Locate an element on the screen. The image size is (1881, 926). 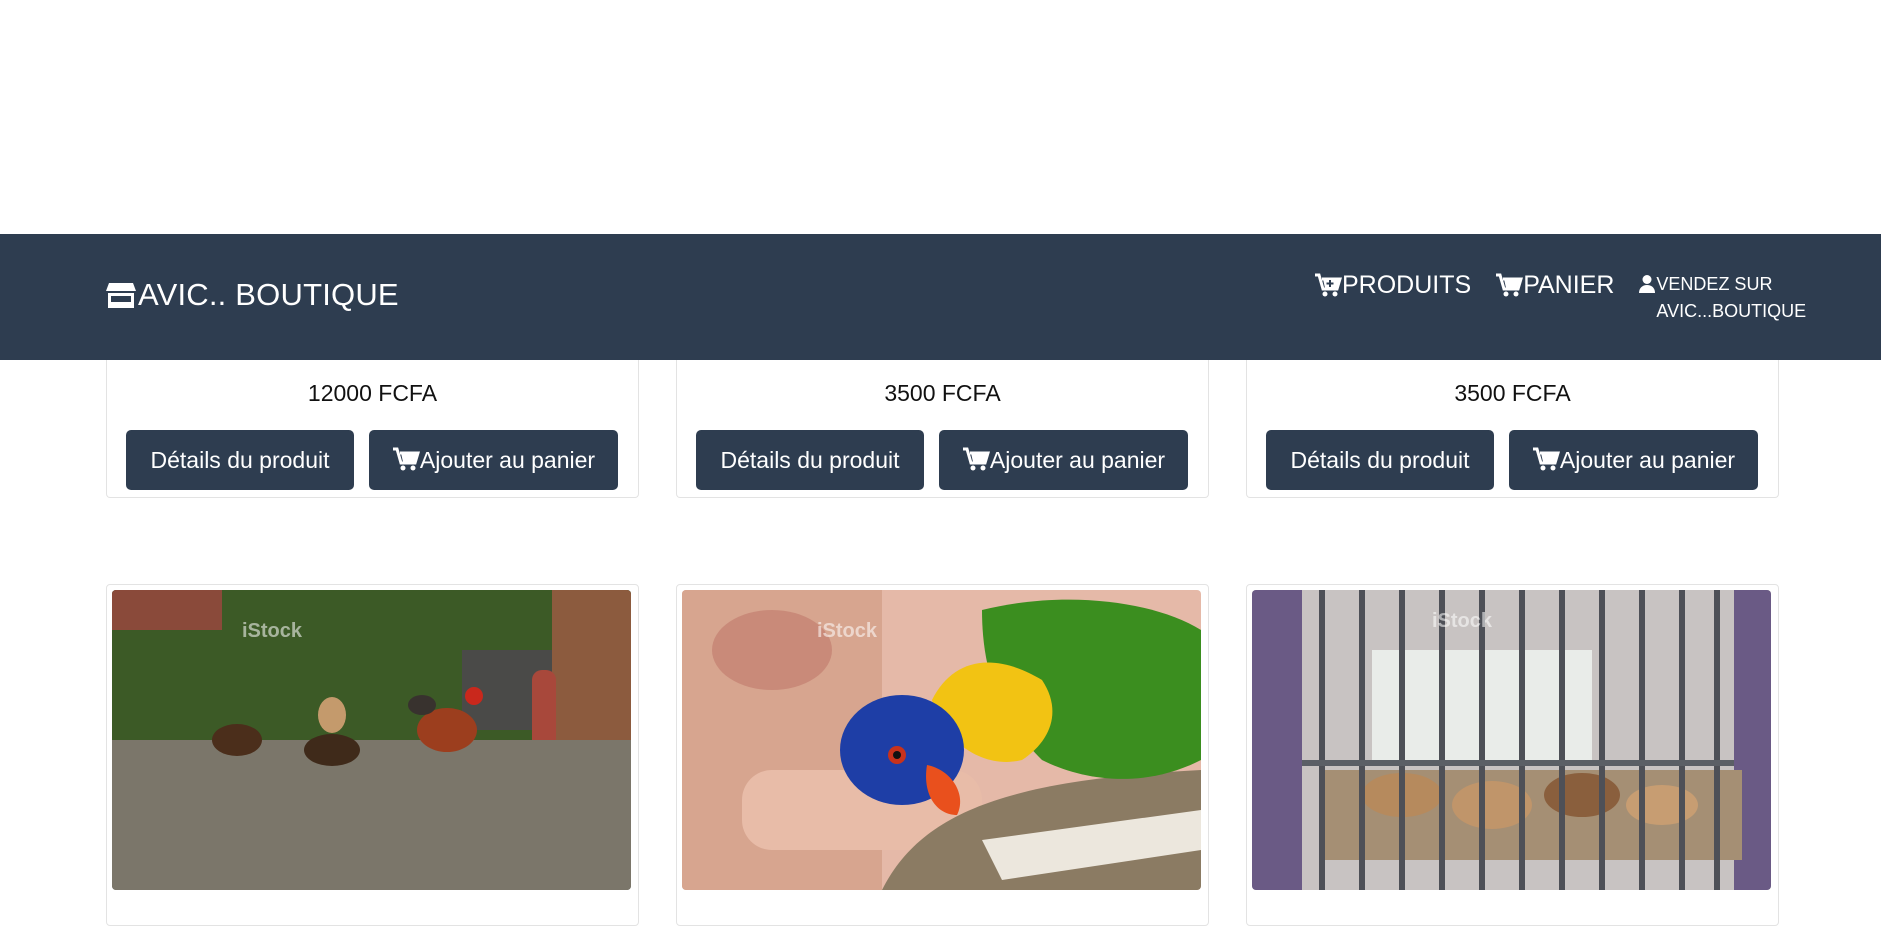
user-icon is located at coordinates (1647, 284).